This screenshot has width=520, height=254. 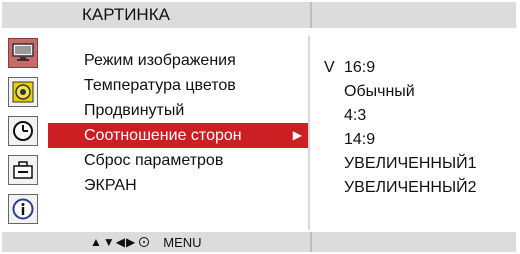 What do you see at coordinates (414, 15) in the screenshot?
I see `header-right` at bounding box center [414, 15].